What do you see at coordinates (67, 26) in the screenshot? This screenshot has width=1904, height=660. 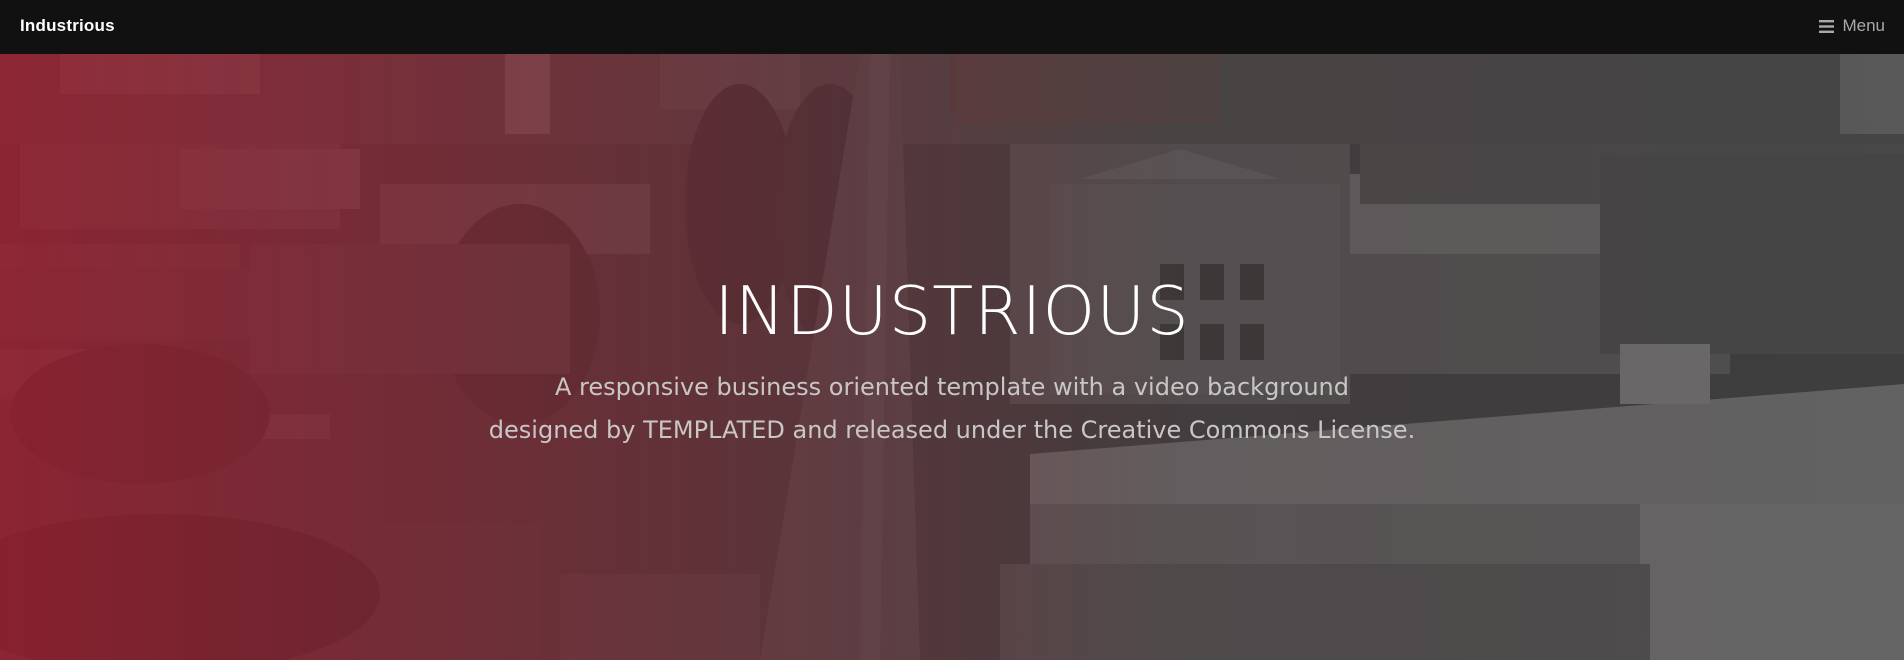 I see `site-logo: Industrious` at bounding box center [67, 26].